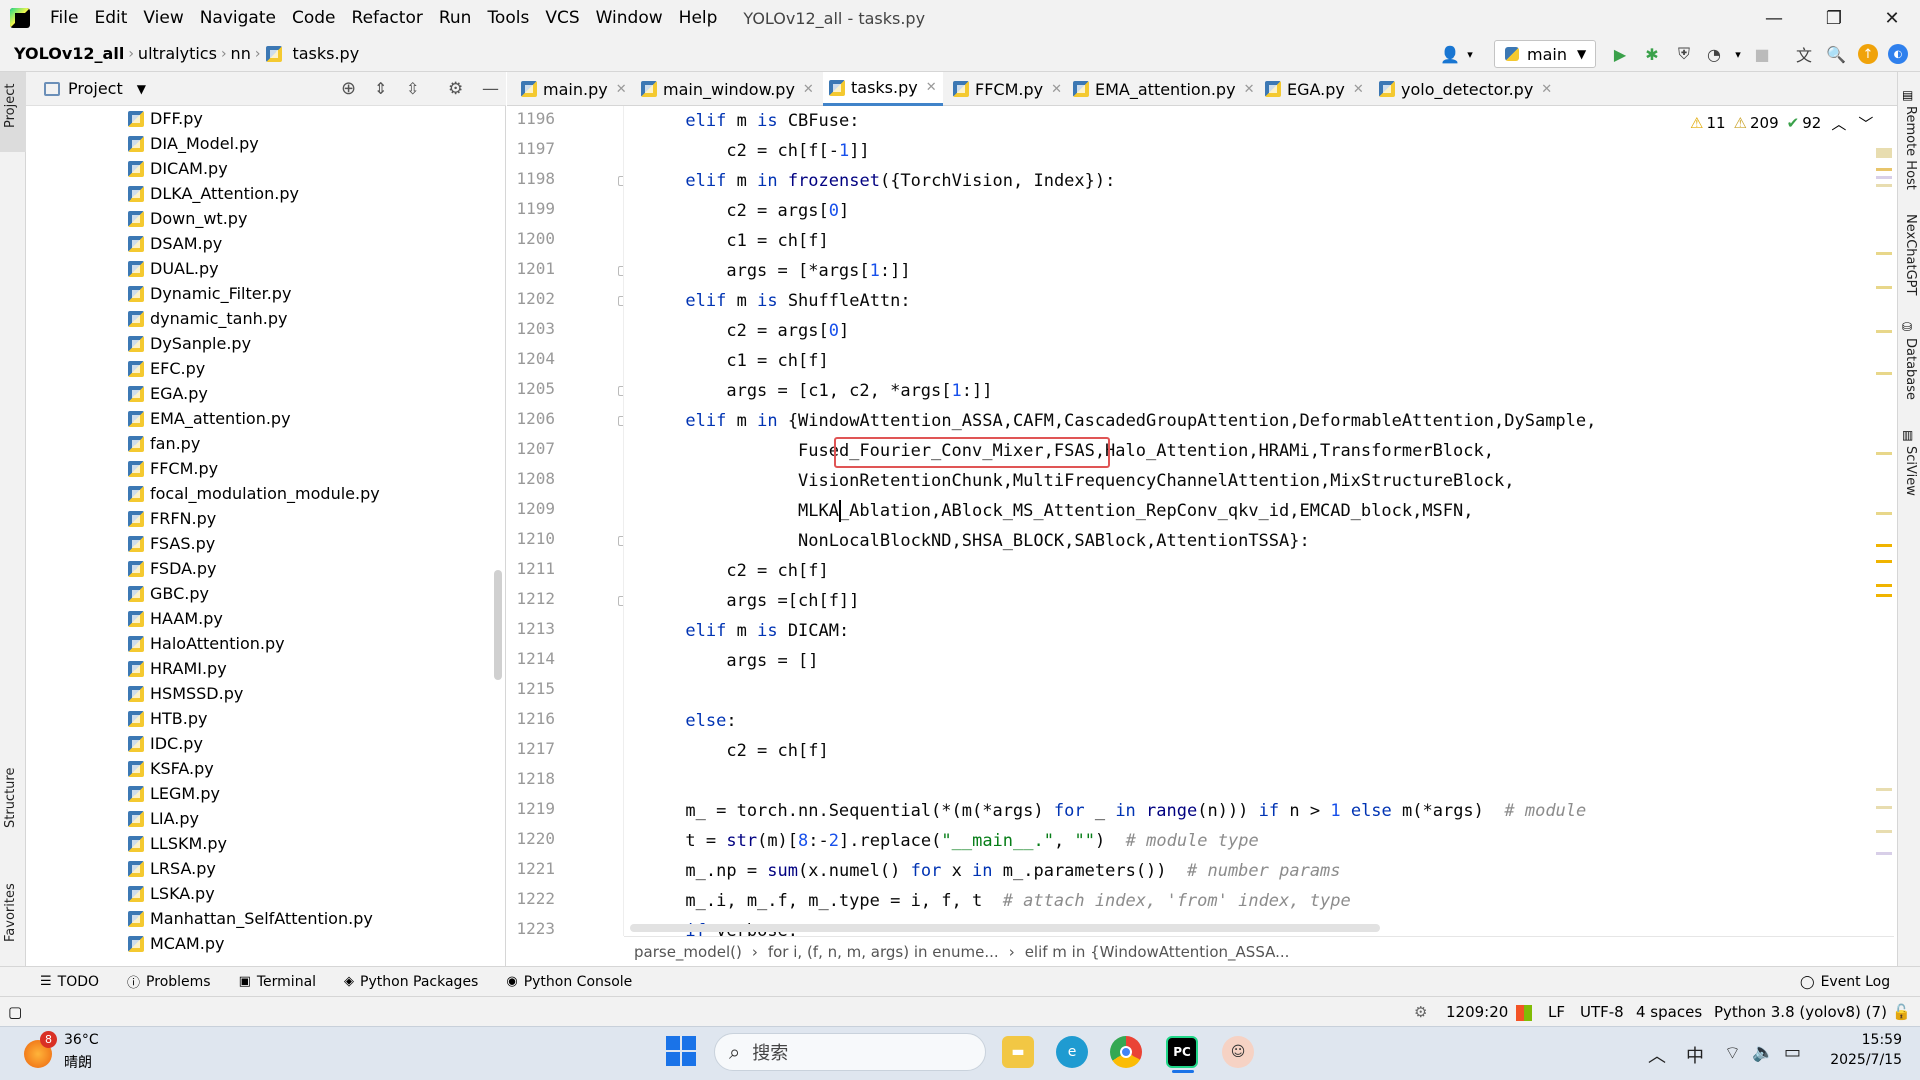 This screenshot has height=1080, width=1920. What do you see at coordinates (277, 982) in the screenshot?
I see `terminal-tab: ▣ Terminal` at bounding box center [277, 982].